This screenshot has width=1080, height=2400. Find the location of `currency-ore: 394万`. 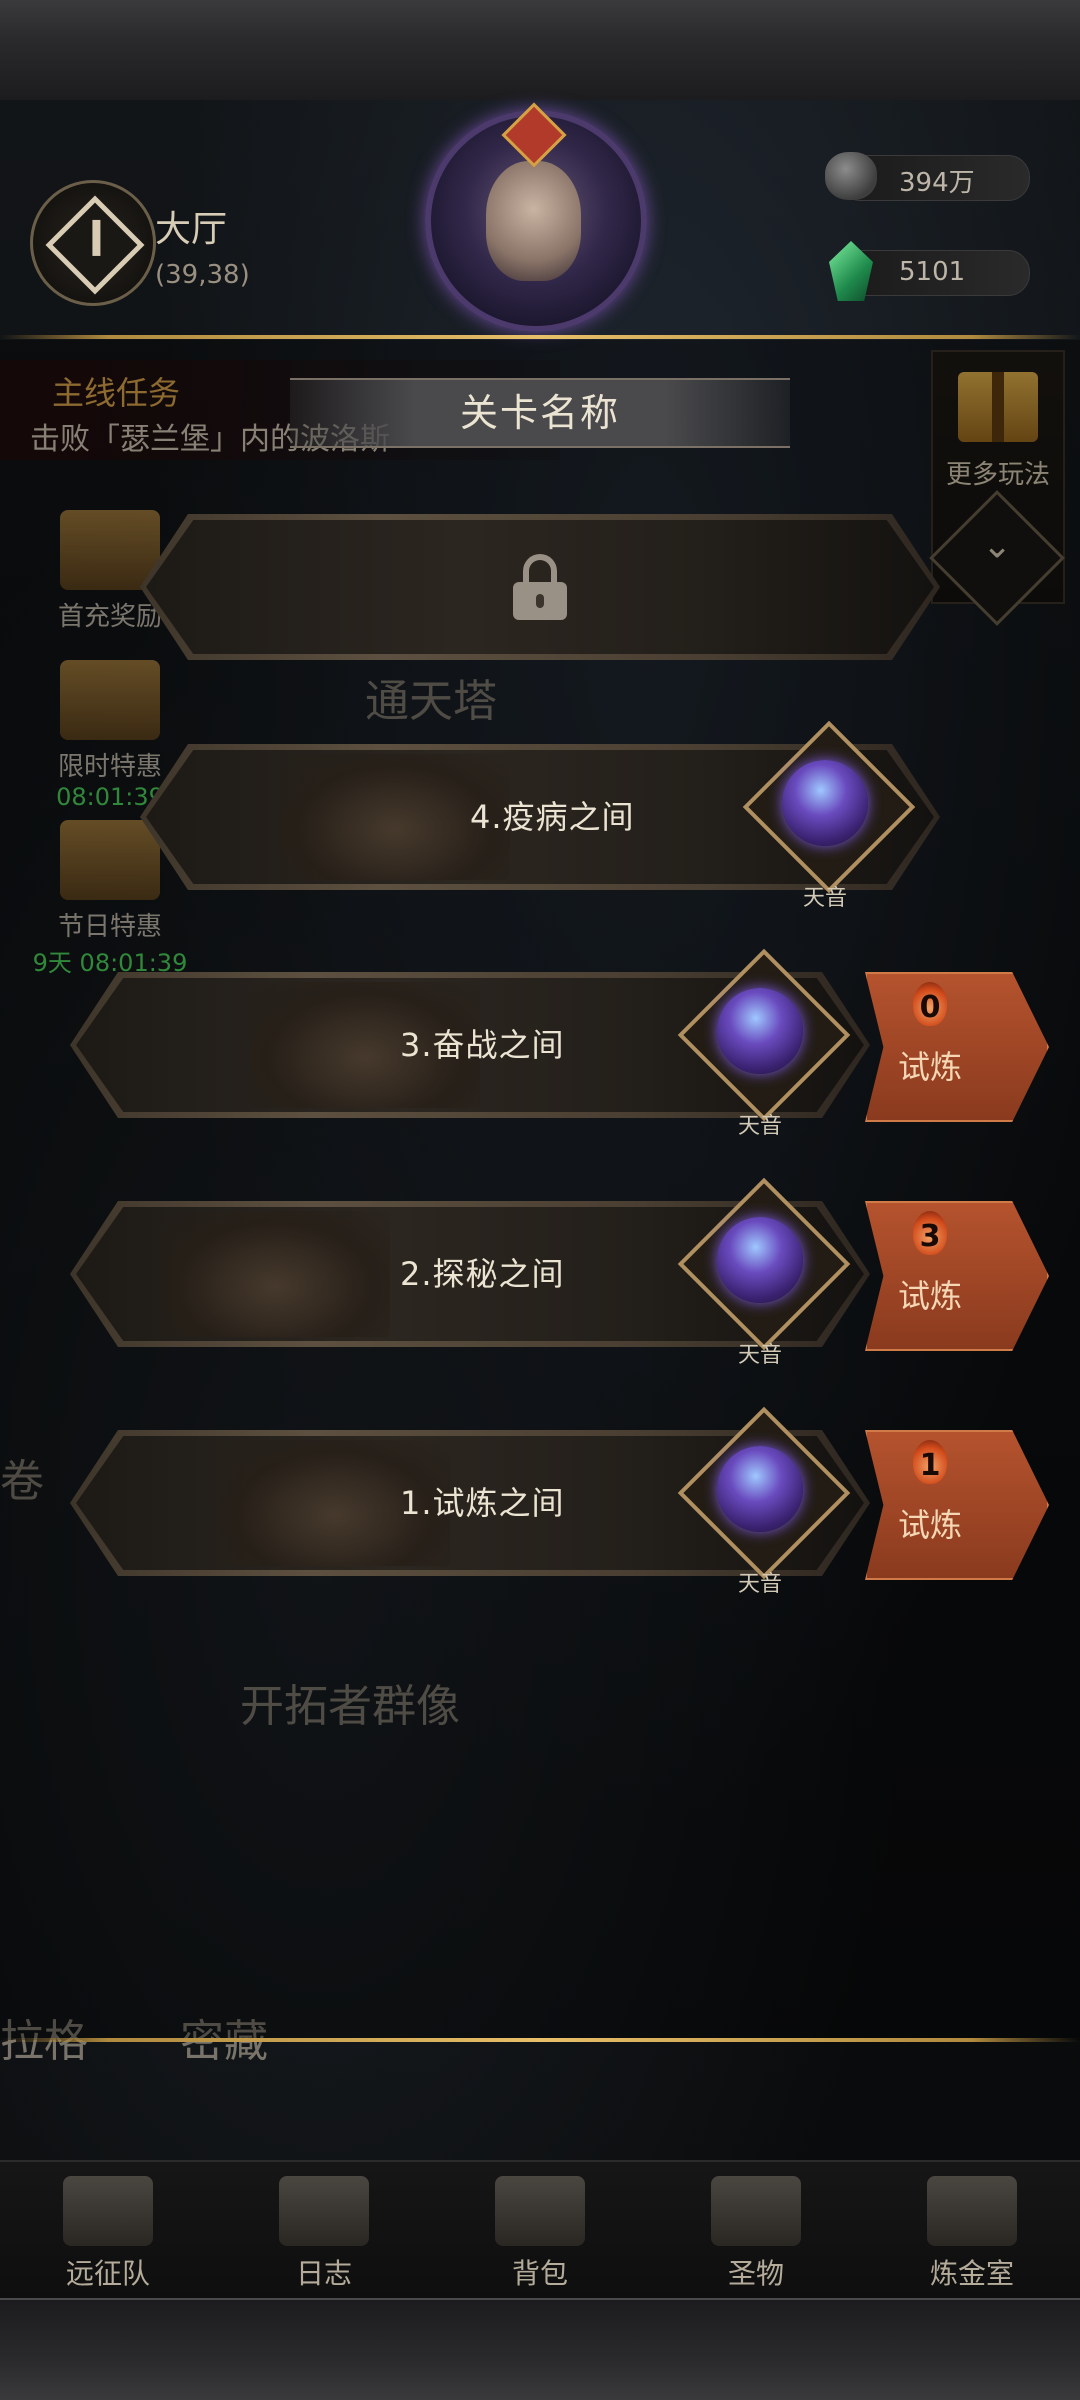

currency-ore: 394万 is located at coordinates (927, 176).